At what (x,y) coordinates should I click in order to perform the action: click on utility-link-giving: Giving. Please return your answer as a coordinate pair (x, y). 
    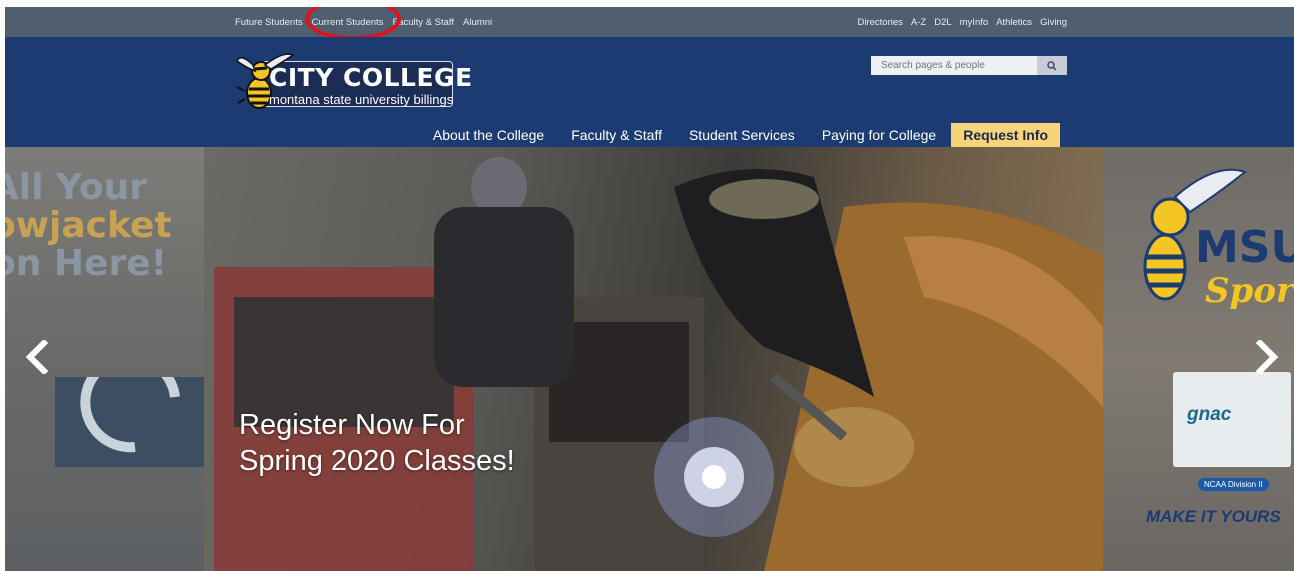
    Looking at the image, I should click on (1053, 22).